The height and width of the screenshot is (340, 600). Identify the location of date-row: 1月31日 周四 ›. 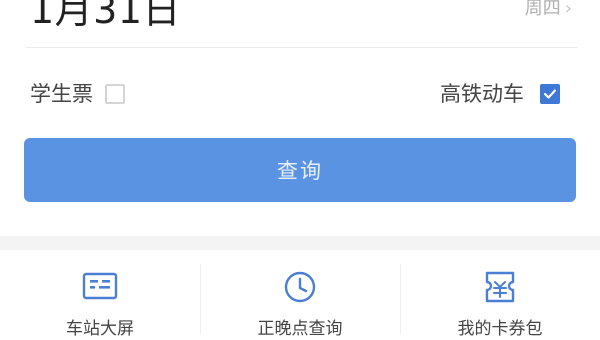
(300, 21).